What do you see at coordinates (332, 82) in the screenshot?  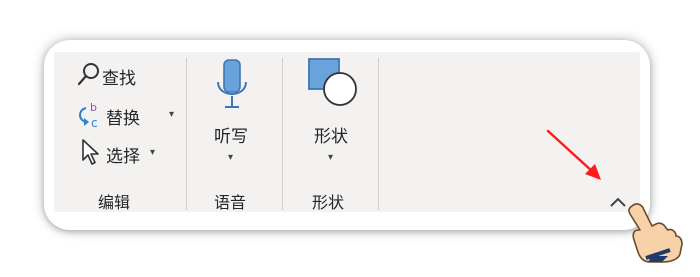 I see `shapes-icon` at bounding box center [332, 82].